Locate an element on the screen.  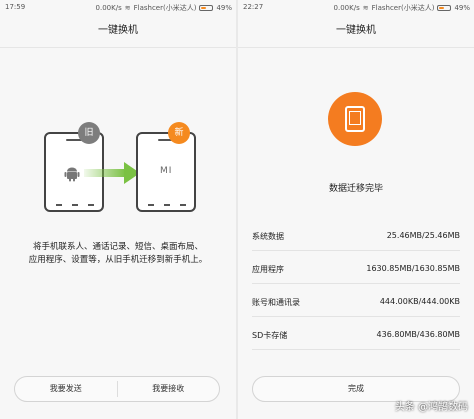
row-value: 436.80MB/436.80MB is located at coordinates (418, 334).